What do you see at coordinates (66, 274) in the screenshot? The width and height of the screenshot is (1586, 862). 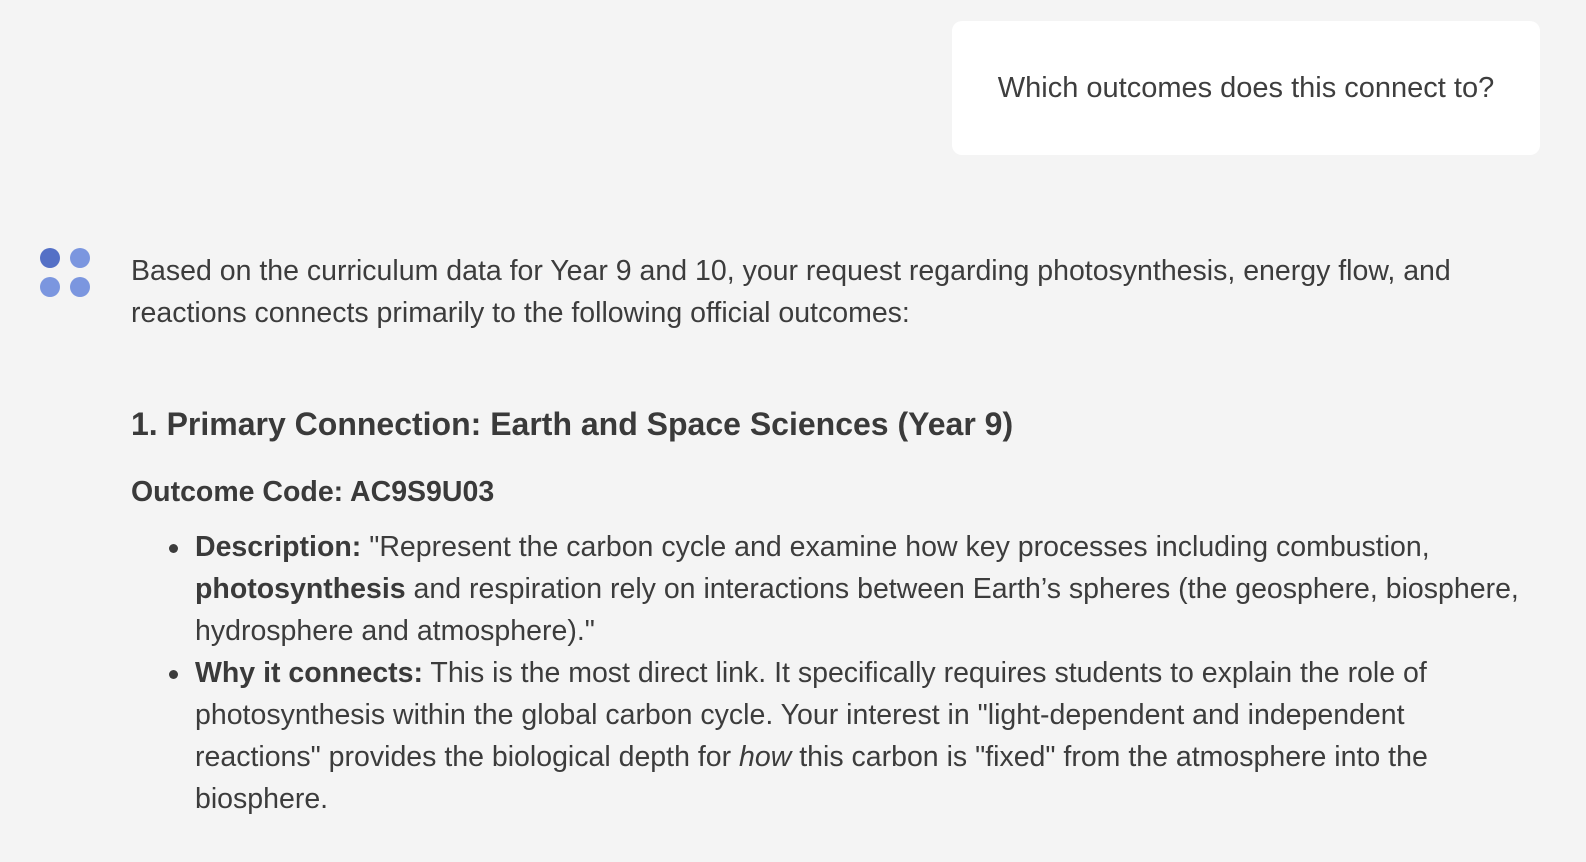 I see `four-dot-logo-icon` at bounding box center [66, 274].